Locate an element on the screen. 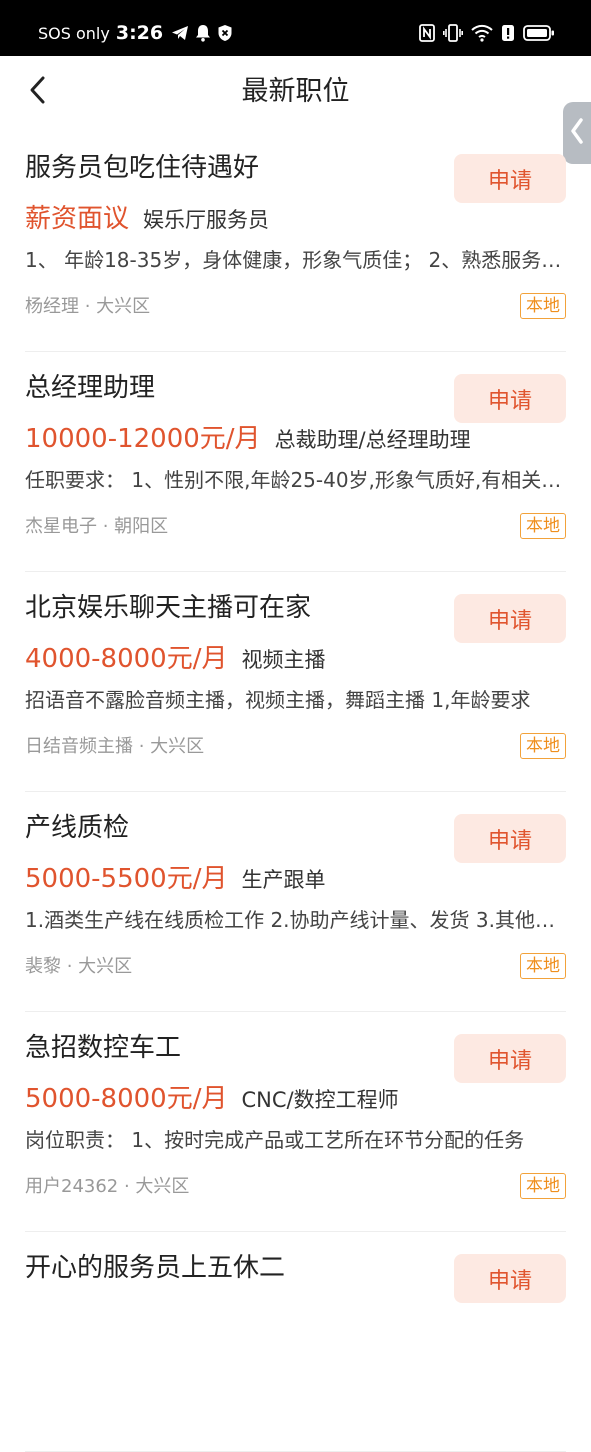 The image size is (591, 1452). salary-row: 薪资面议 娱乐厅服务员 is located at coordinates (147, 217).